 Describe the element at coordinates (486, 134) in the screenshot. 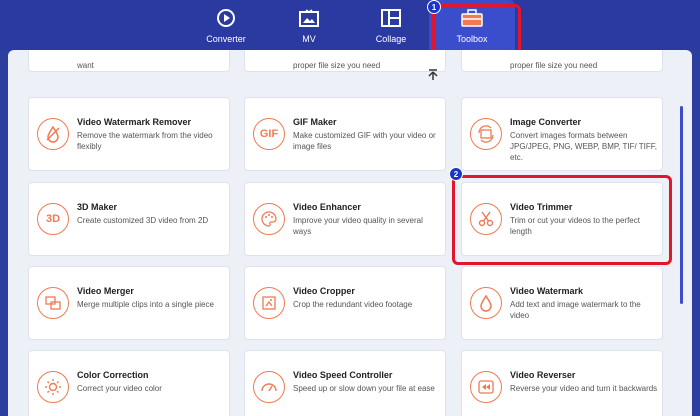

I see `image-converter-icon` at that location.